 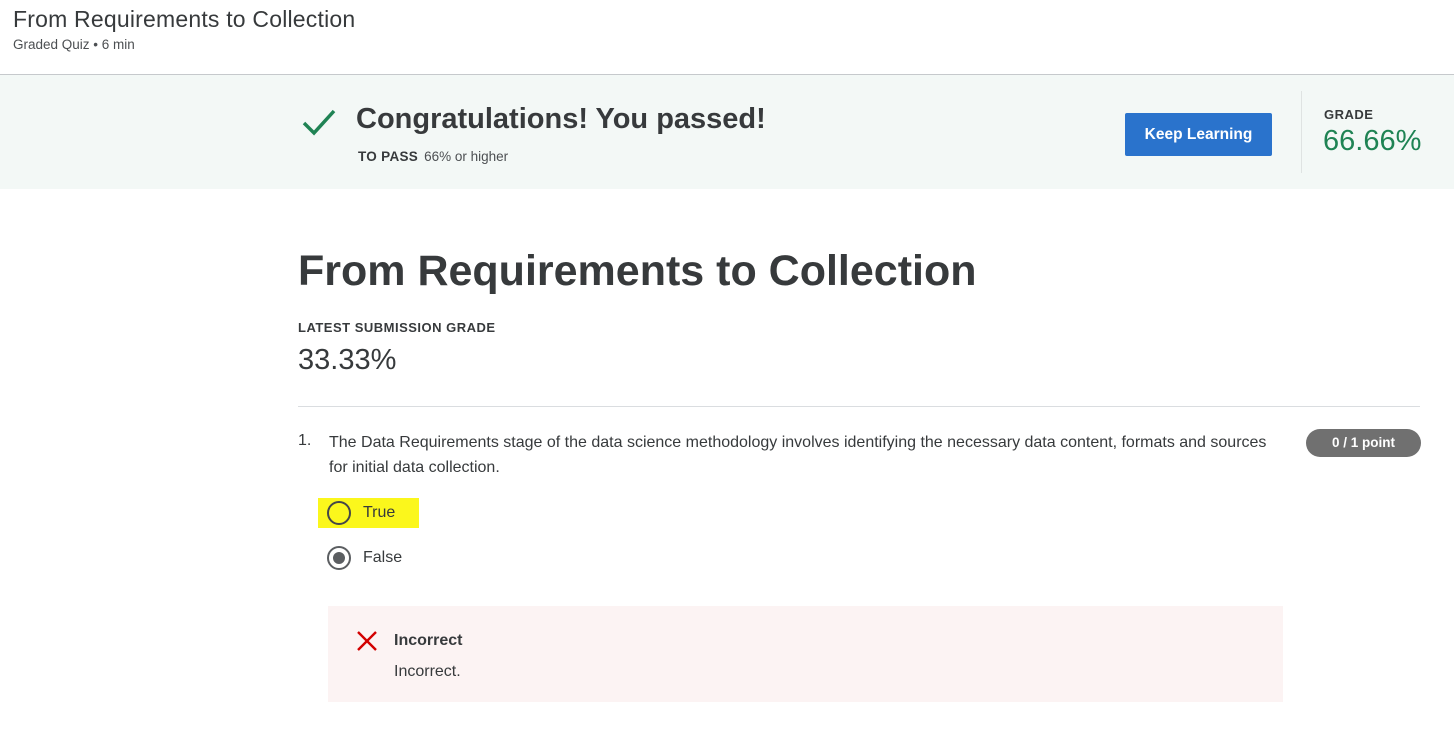 What do you see at coordinates (347, 360) in the screenshot?
I see `latest-submission-grade: 33.33%` at bounding box center [347, 360].